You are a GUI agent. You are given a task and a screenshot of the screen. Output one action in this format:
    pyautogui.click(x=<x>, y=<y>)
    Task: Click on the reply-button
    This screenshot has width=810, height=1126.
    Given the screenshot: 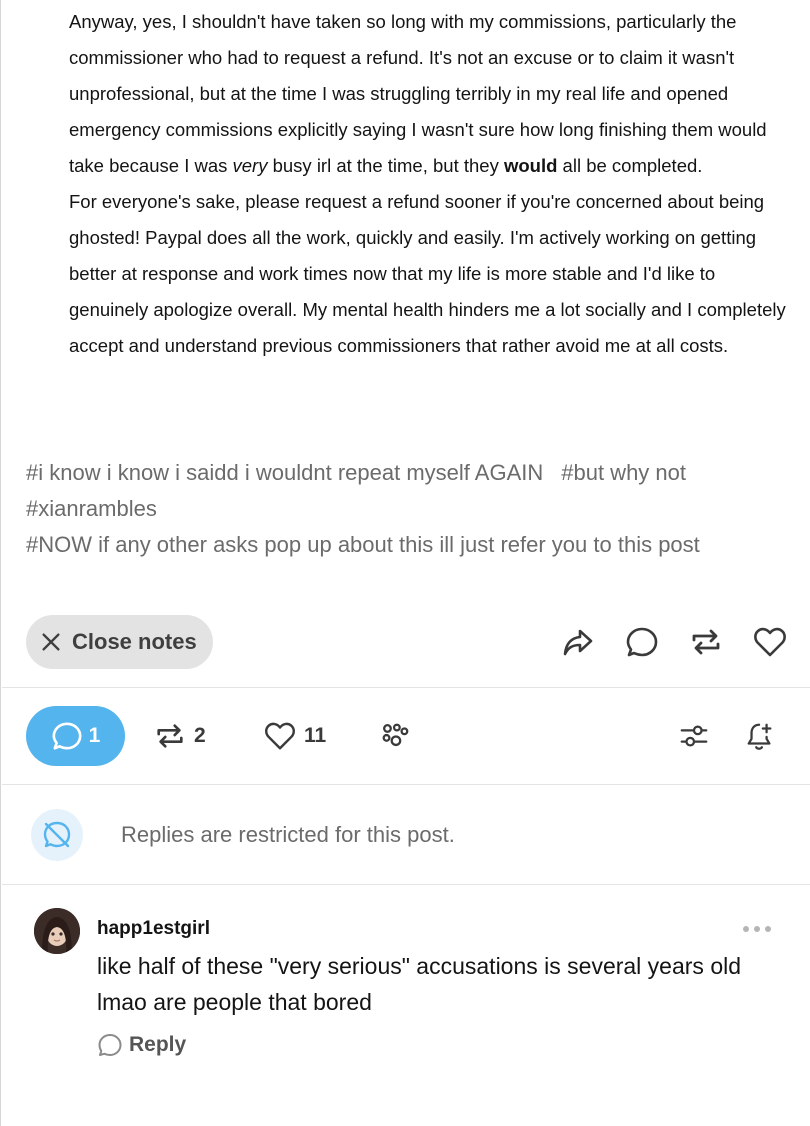 What is the action you would take?
    pyautogui.click(x=642, y=642)
    